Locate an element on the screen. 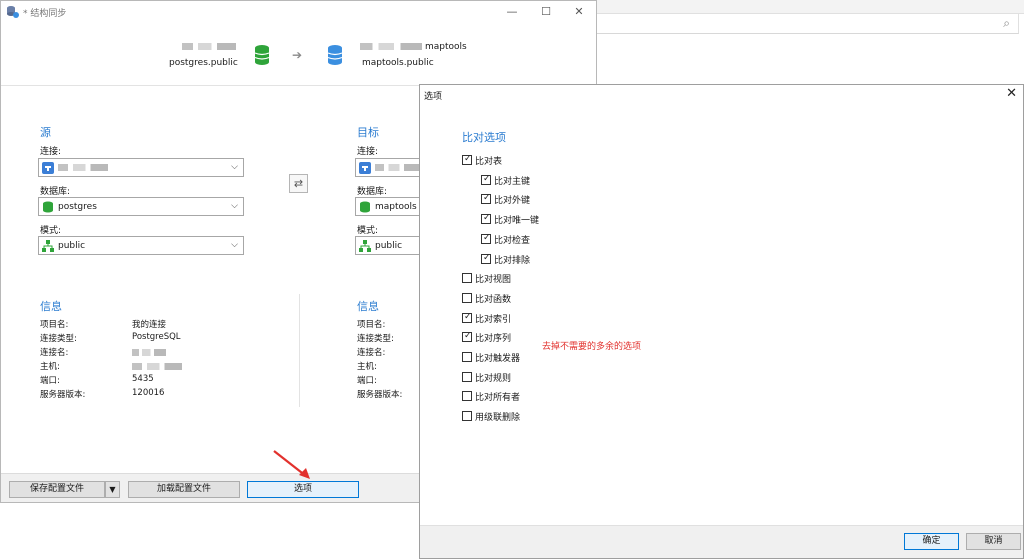  option-checkbox: 比对规则 is located at coordinates (507, 378).